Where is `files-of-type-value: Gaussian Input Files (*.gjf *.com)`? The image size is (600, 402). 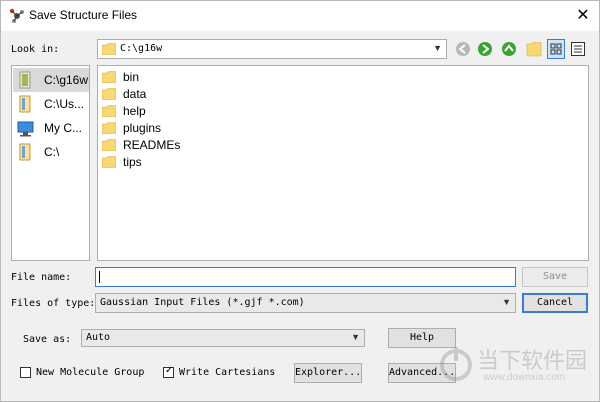 files-of-type-value: Gaussian Input Files (*.gjf *.com) is located at coordinates (202, 302).